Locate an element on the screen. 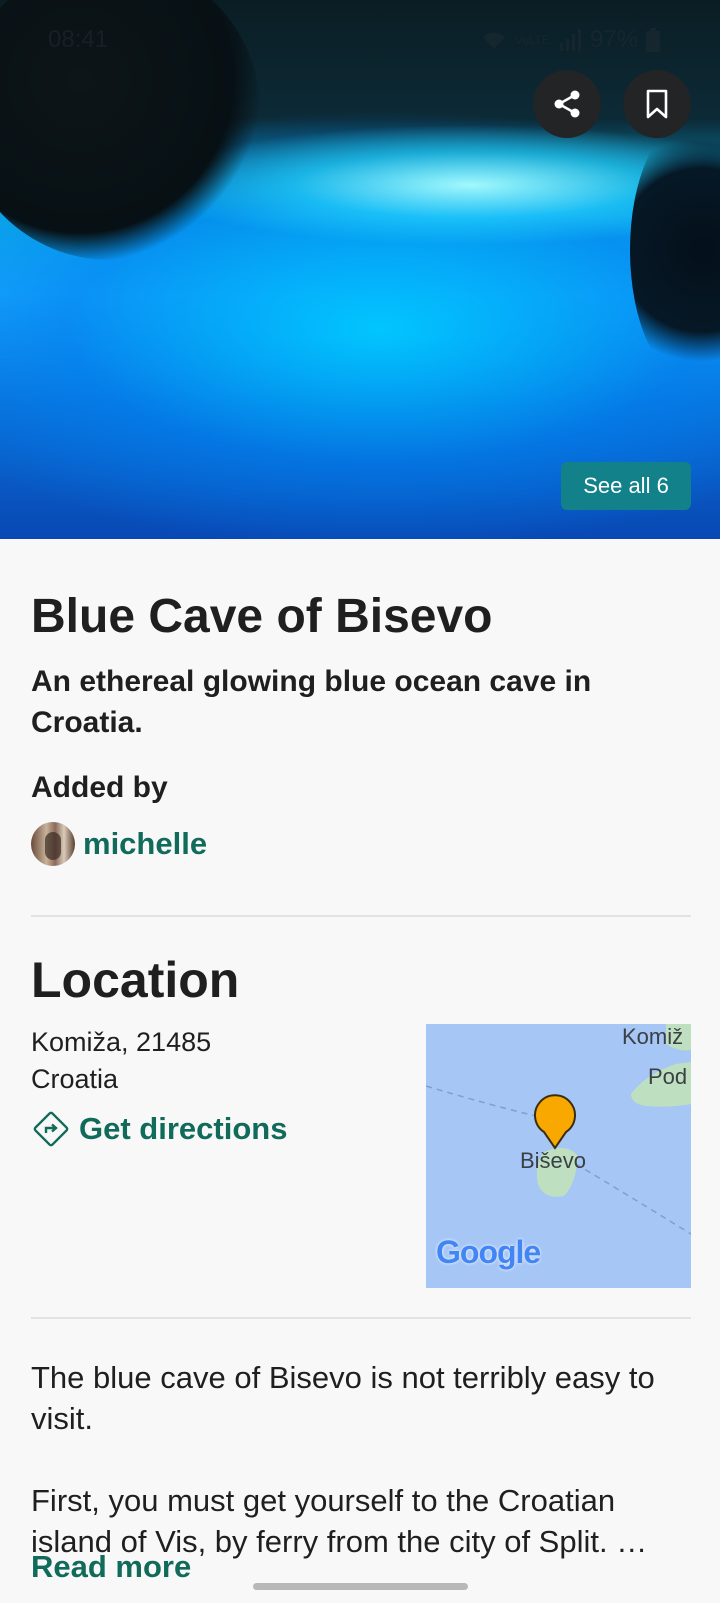 This screenshot has height=1603, width=720. share-icon is located at coordinates (567, 104).